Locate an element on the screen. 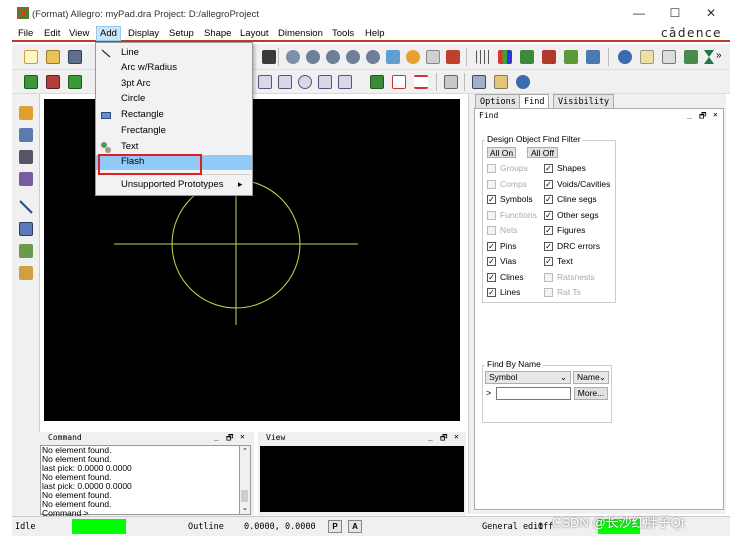 The height and width of the screenshot is (542, 730). open-folder-icon is located at coordinates (53, 57).